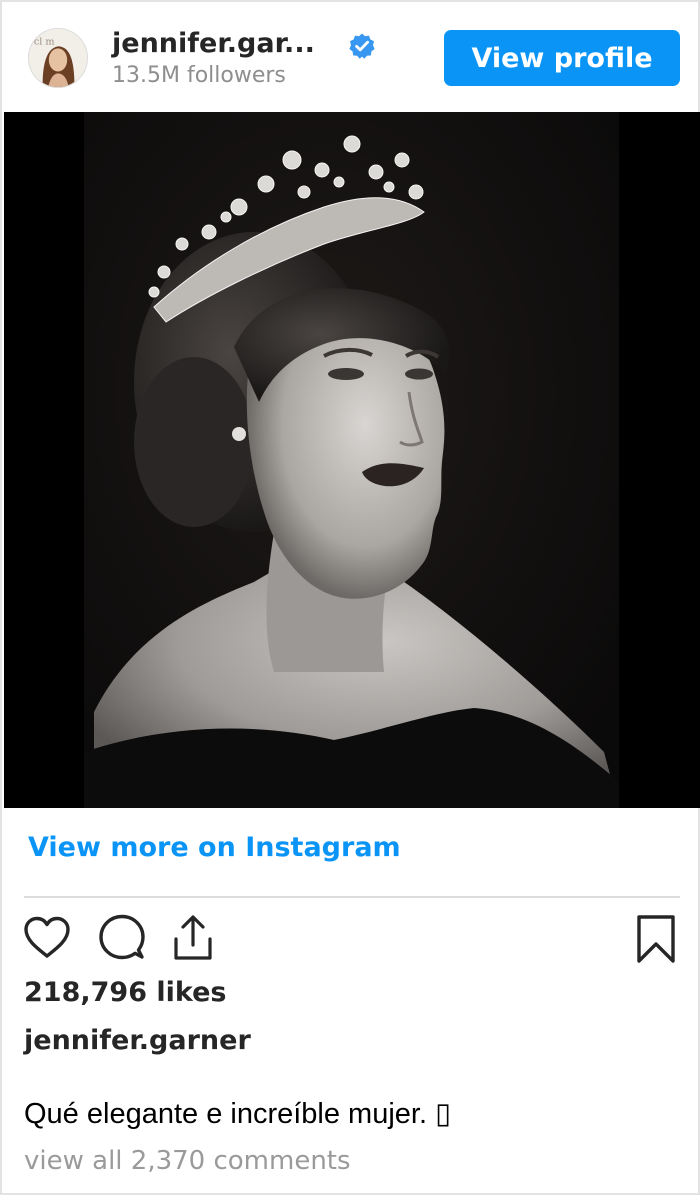  Describe the element at coordinates (44, 41) in the screenshot. I see `avatar-text: cl m` at that location.